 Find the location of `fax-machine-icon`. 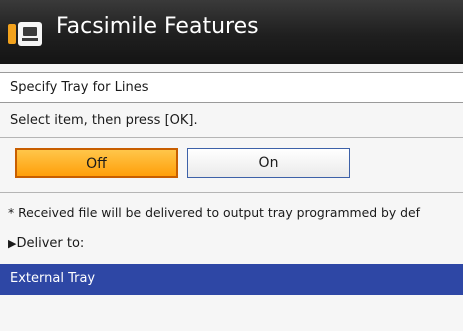

fax-machine-icon is located at coordinates (25, 34).